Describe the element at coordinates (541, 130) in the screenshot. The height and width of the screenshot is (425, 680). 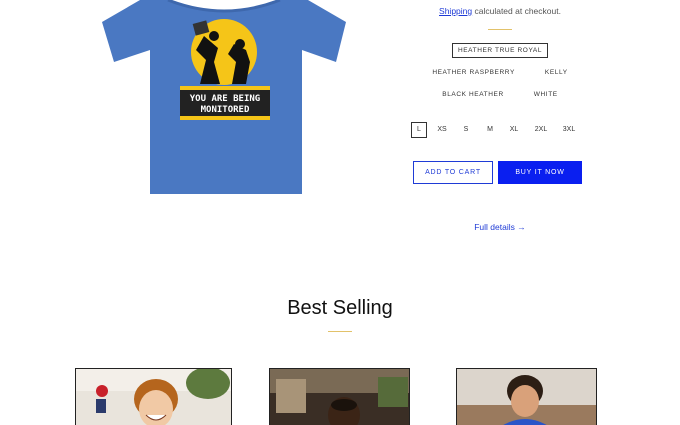
I see `size-option-2xl: 2XL` at that location.